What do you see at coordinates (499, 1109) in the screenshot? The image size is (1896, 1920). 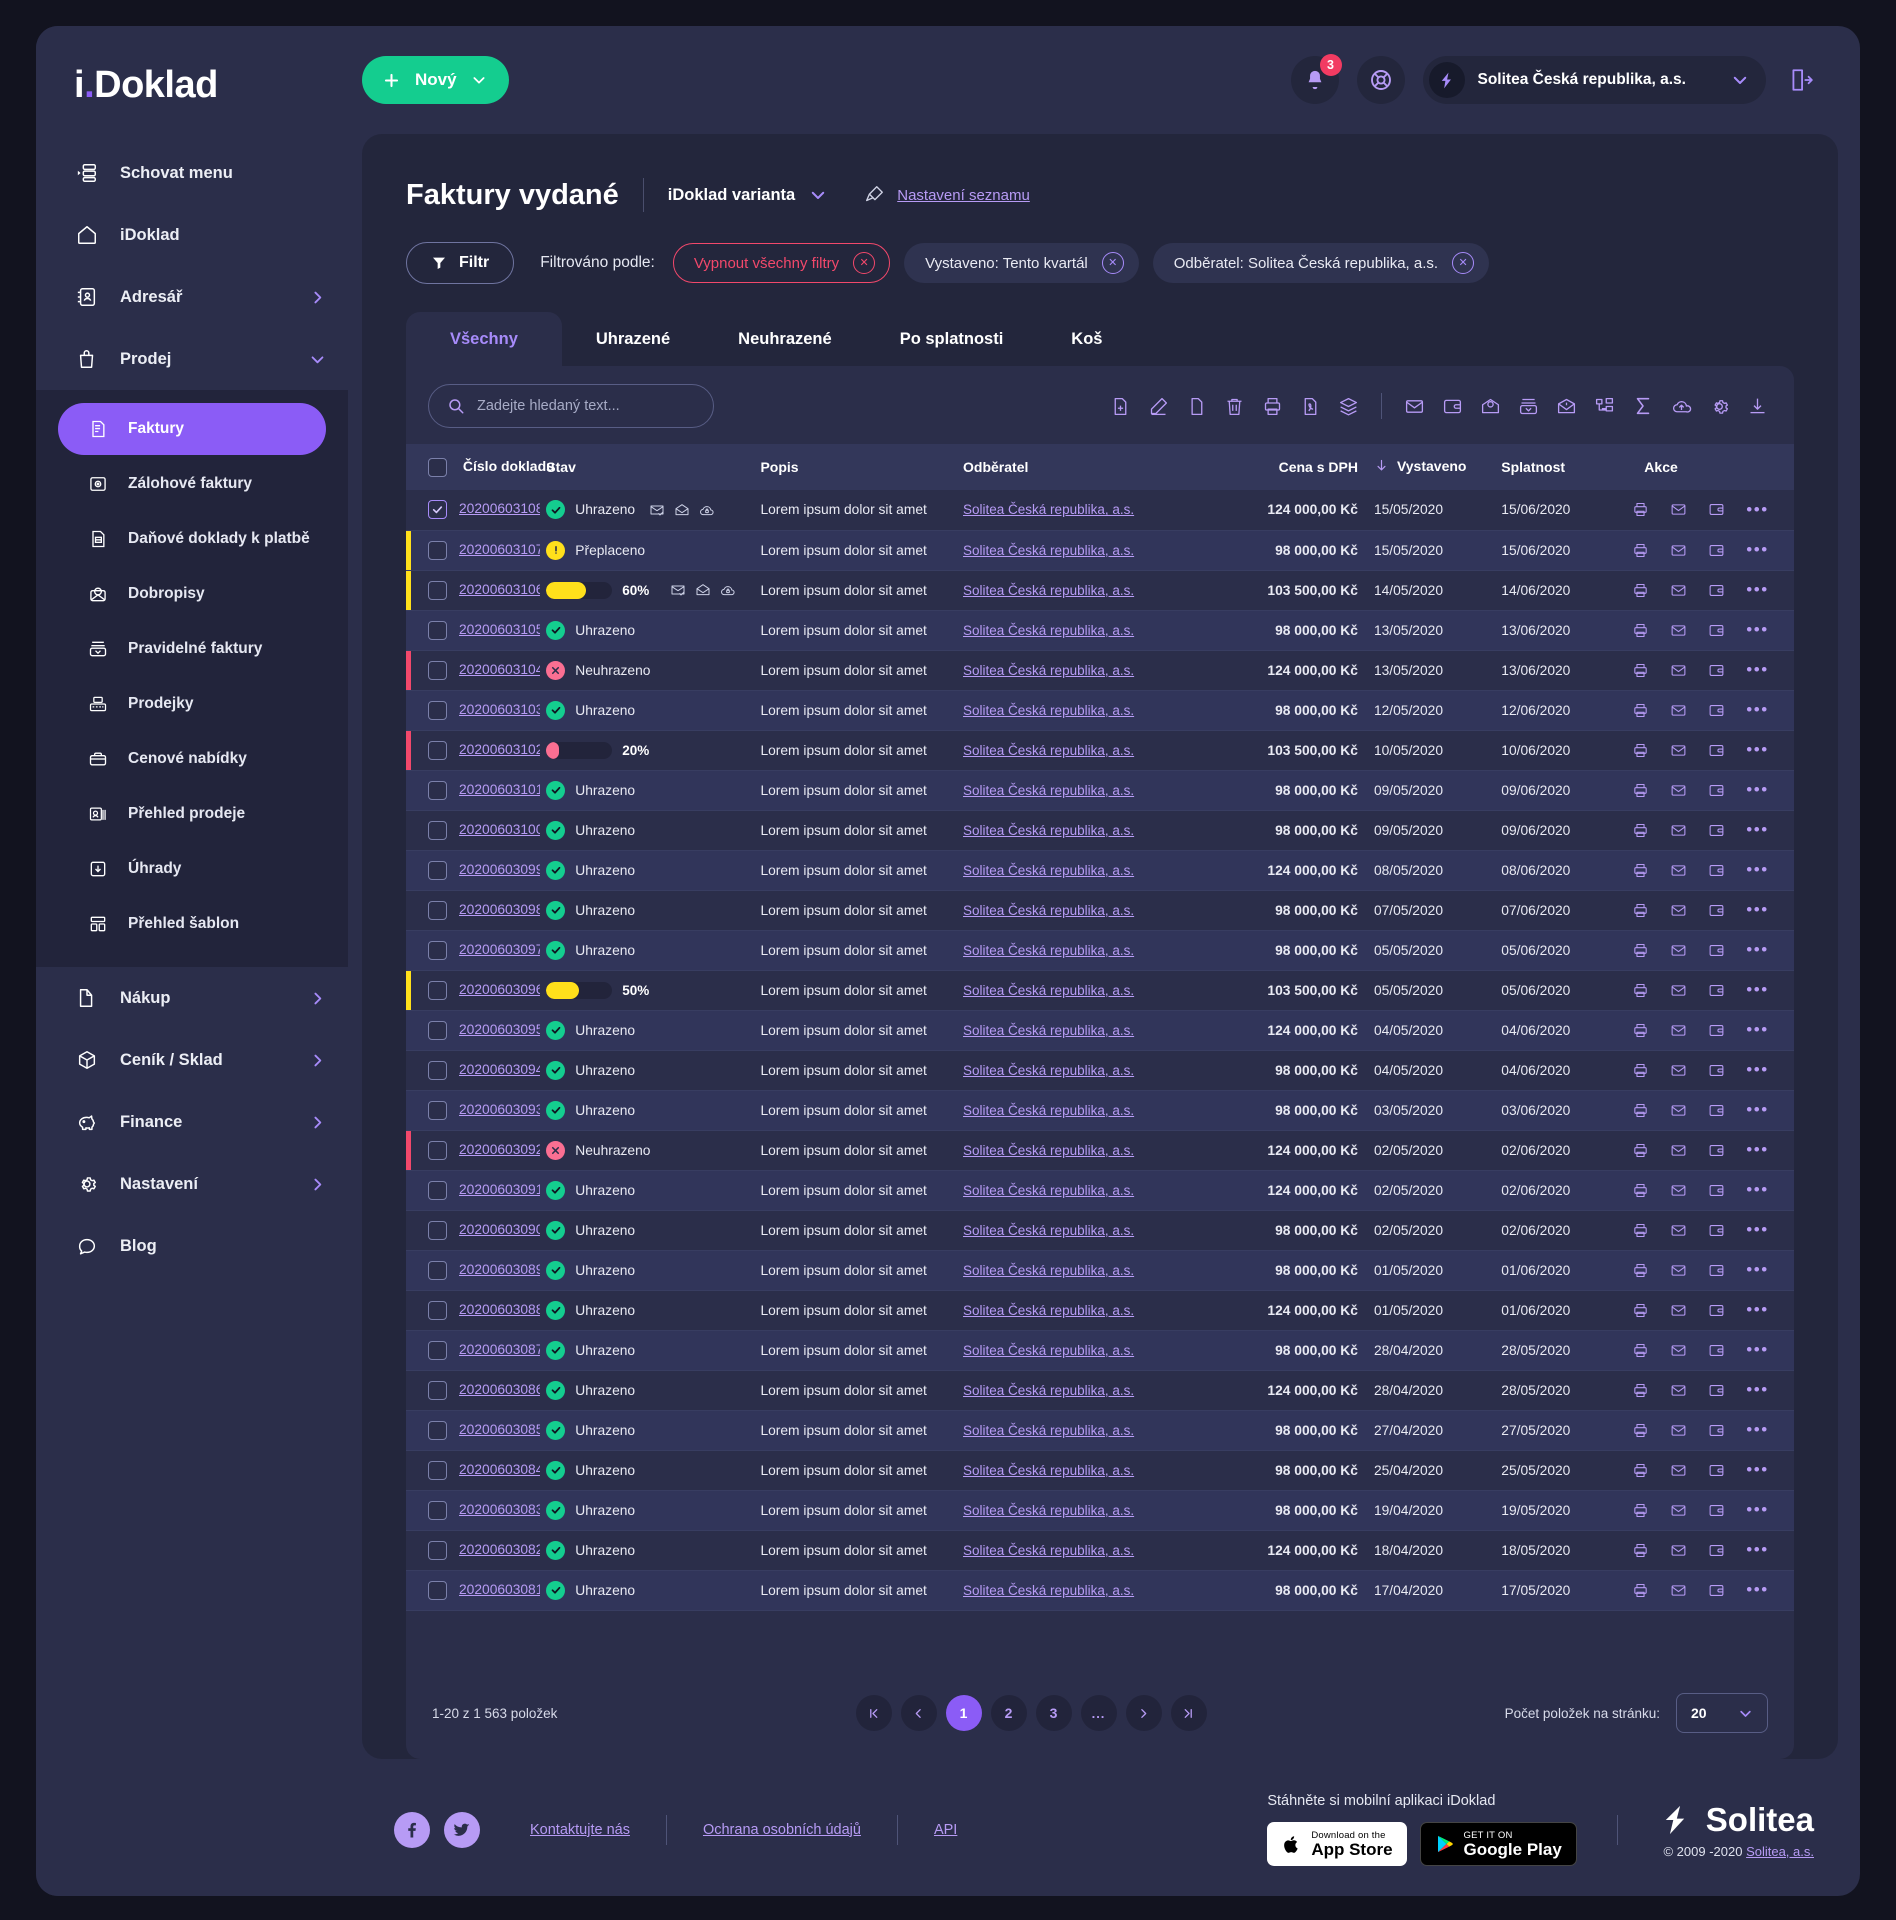 I see `document-number-link: 20200603093` at bounding box center [499, 1109].